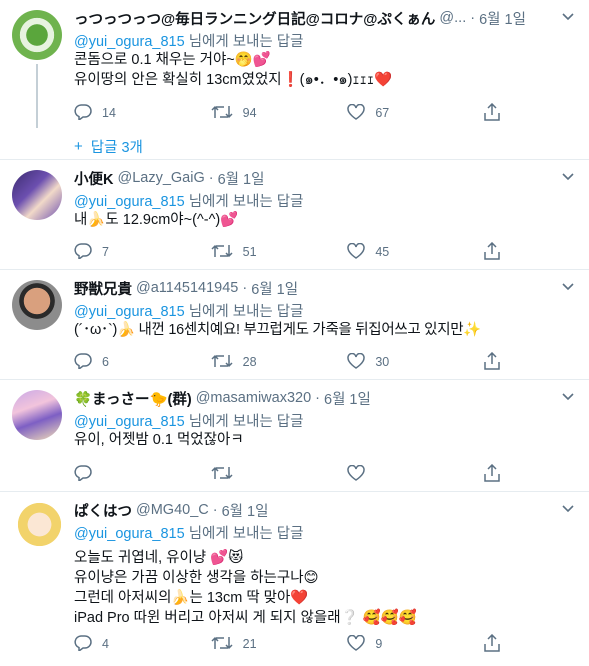 This screenshot has height=666, width=589. Describe the element at coordinates (245, 618) in the screenshot. I see `tweet-text-line: iPad Pro 따윈 버리고 아저씨 게 되지 않을래❔ 🥰🥰🥰` at that location.